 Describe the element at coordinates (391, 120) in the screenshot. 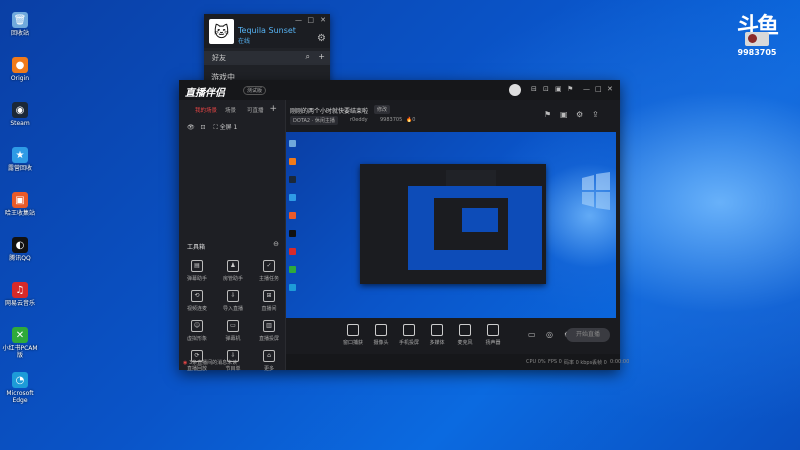

I see `room-id: 9983705` at that location.